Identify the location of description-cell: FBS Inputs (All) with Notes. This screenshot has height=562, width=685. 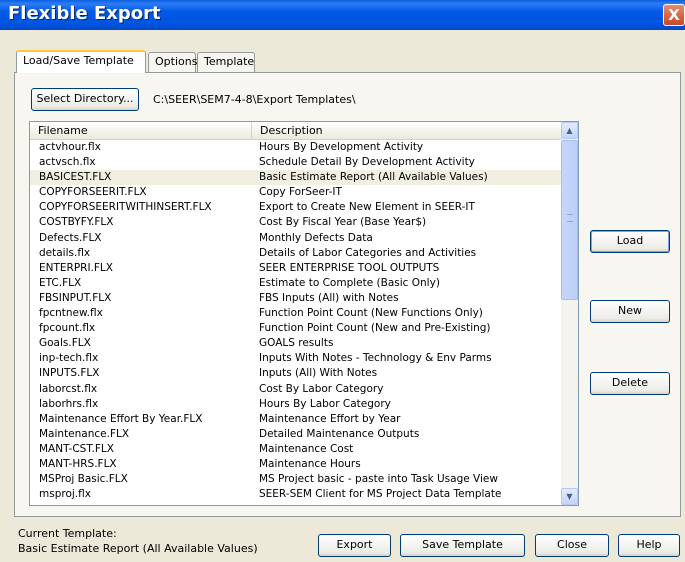
(329, 297).